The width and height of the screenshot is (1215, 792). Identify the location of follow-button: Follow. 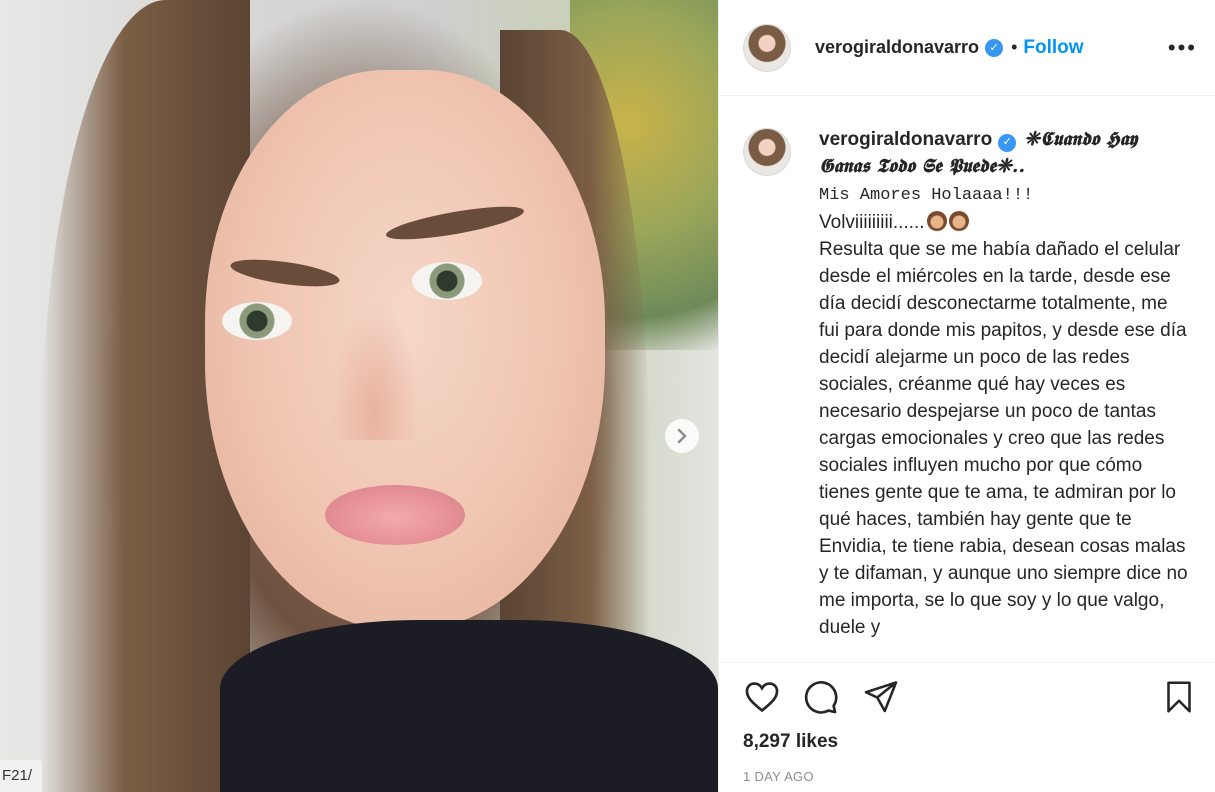
(1053, 48).